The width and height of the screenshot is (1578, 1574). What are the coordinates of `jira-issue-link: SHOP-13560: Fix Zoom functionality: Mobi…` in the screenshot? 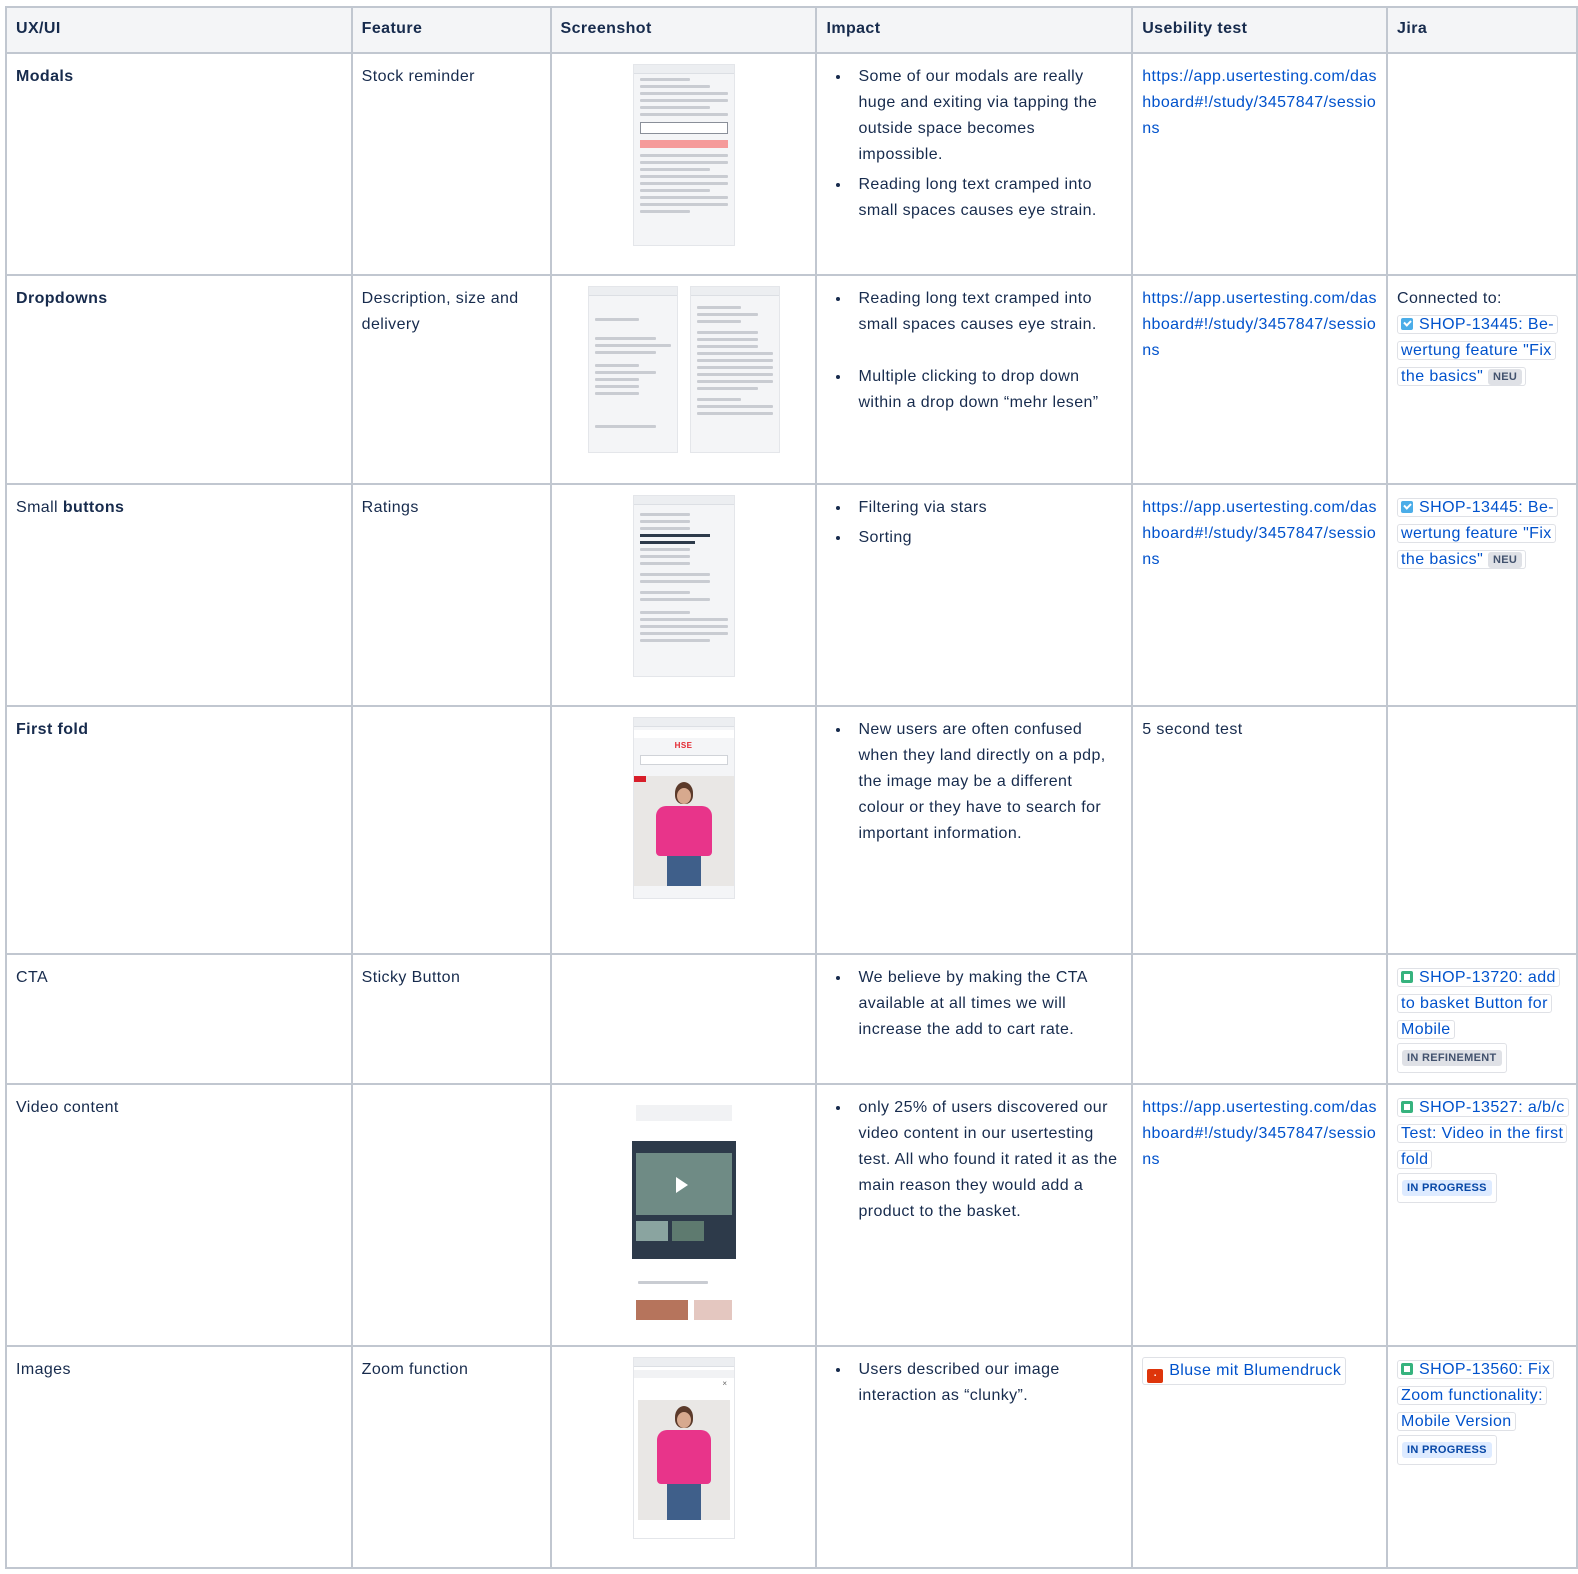 It's located at (1476, 1395).